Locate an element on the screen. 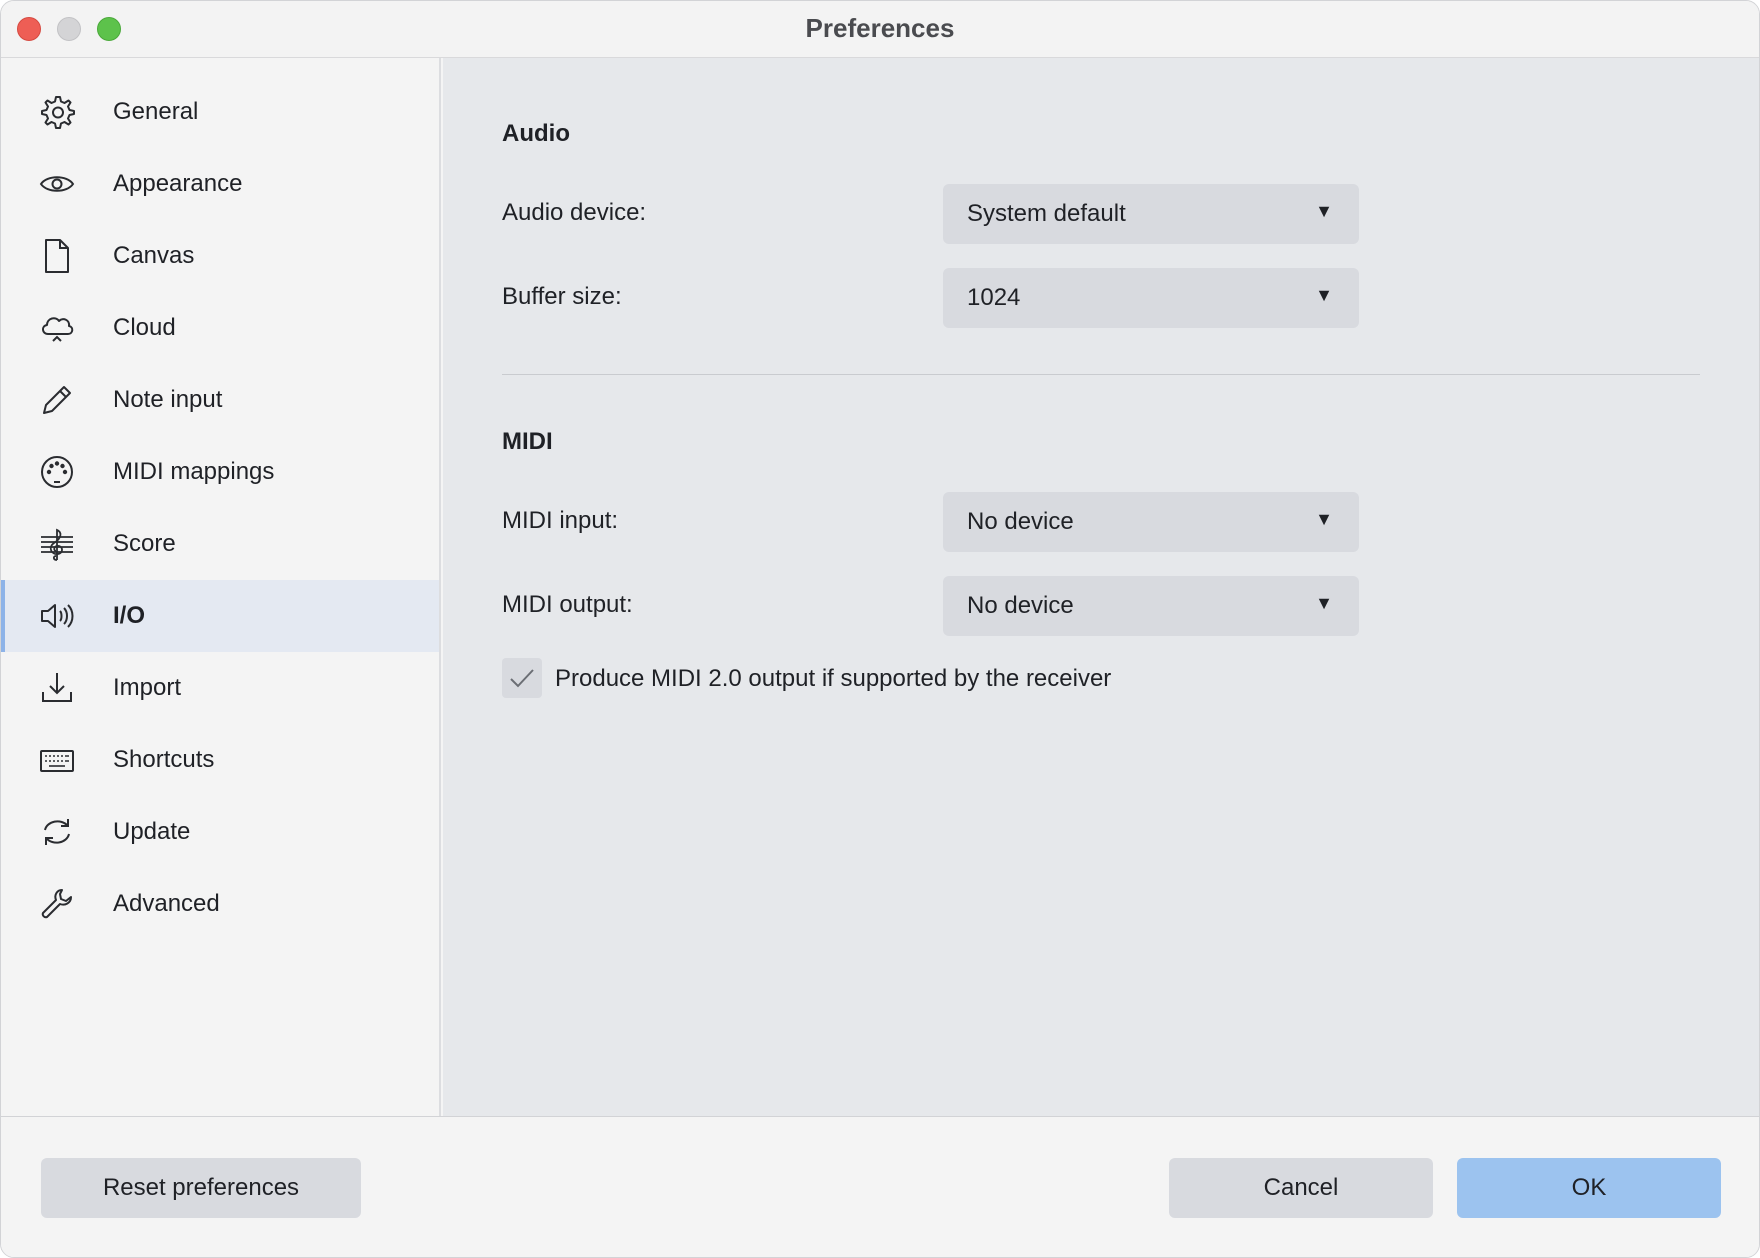 Image resolution: width=1760 pixels, height=1258 pixels. buffer-size-value: 1024 is located at coordinates (994, 297).